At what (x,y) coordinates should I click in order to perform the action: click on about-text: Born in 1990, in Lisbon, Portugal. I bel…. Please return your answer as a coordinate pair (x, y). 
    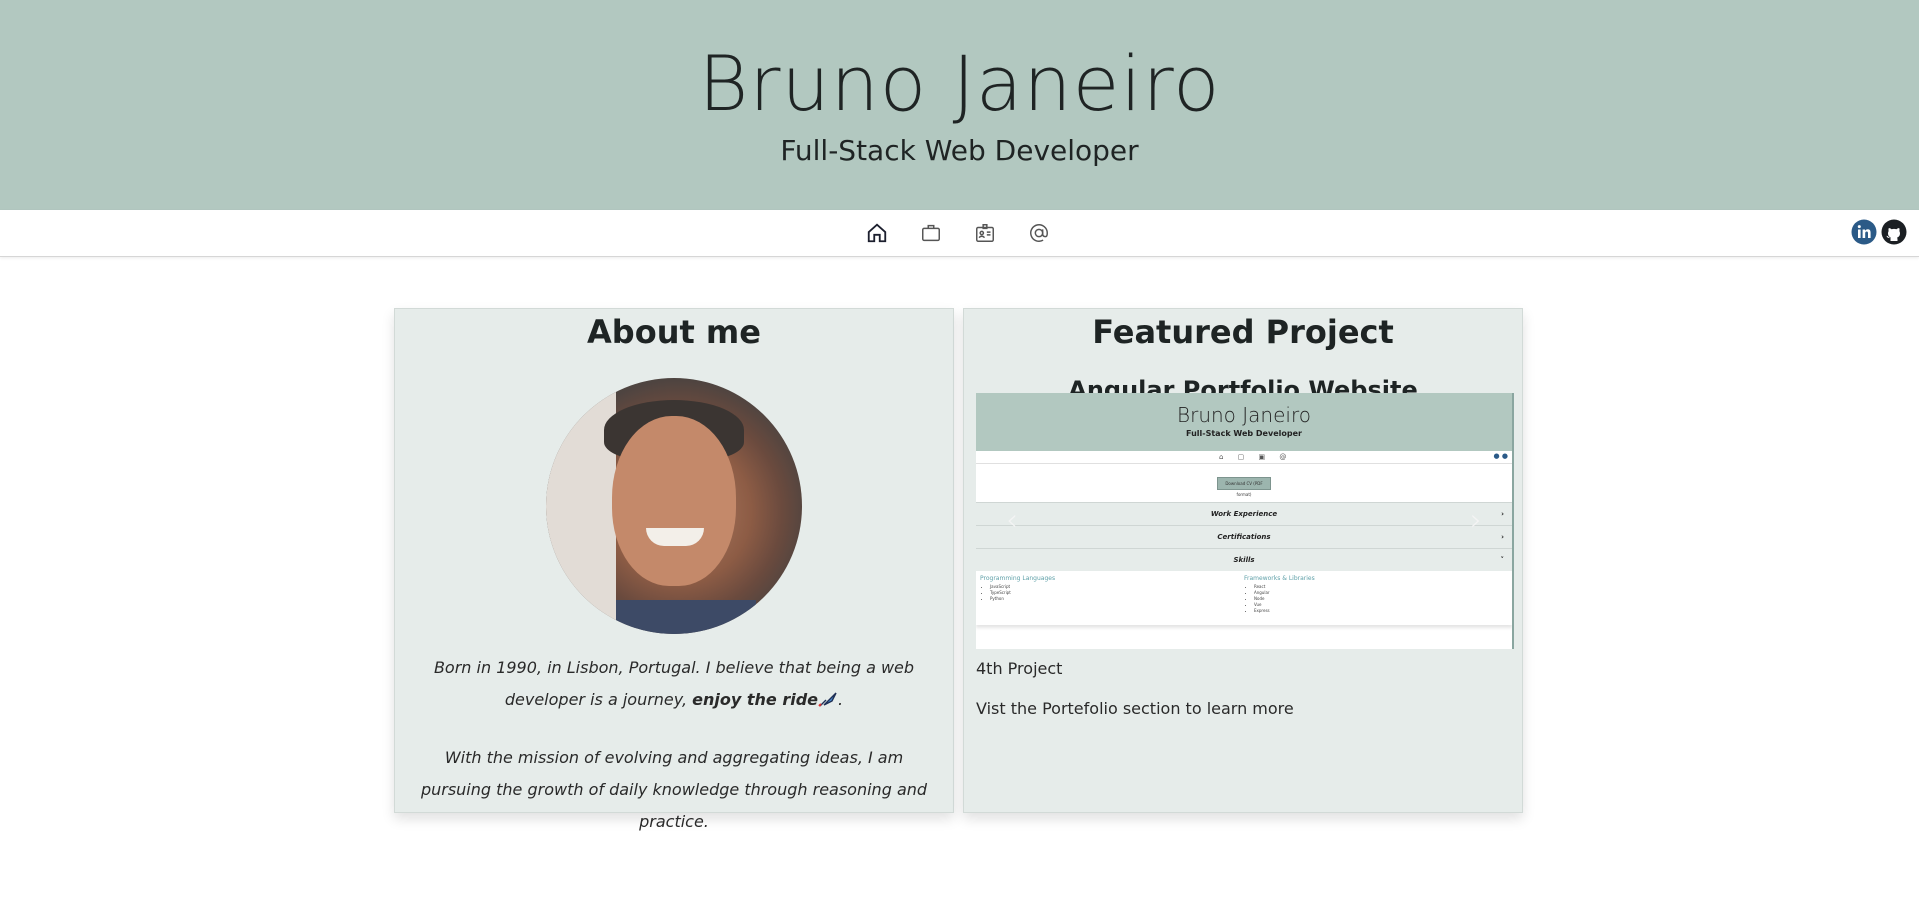
    Looking at the image, I should click on (674, 745).